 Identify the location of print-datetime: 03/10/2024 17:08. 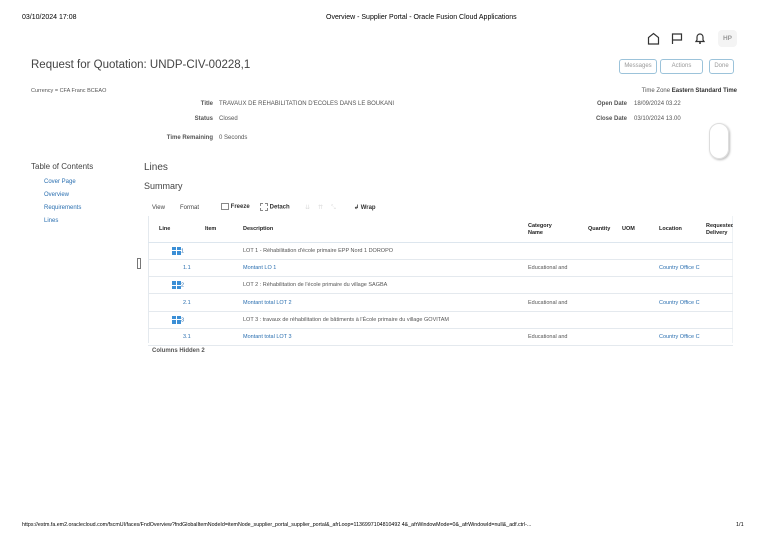
(49, 17).